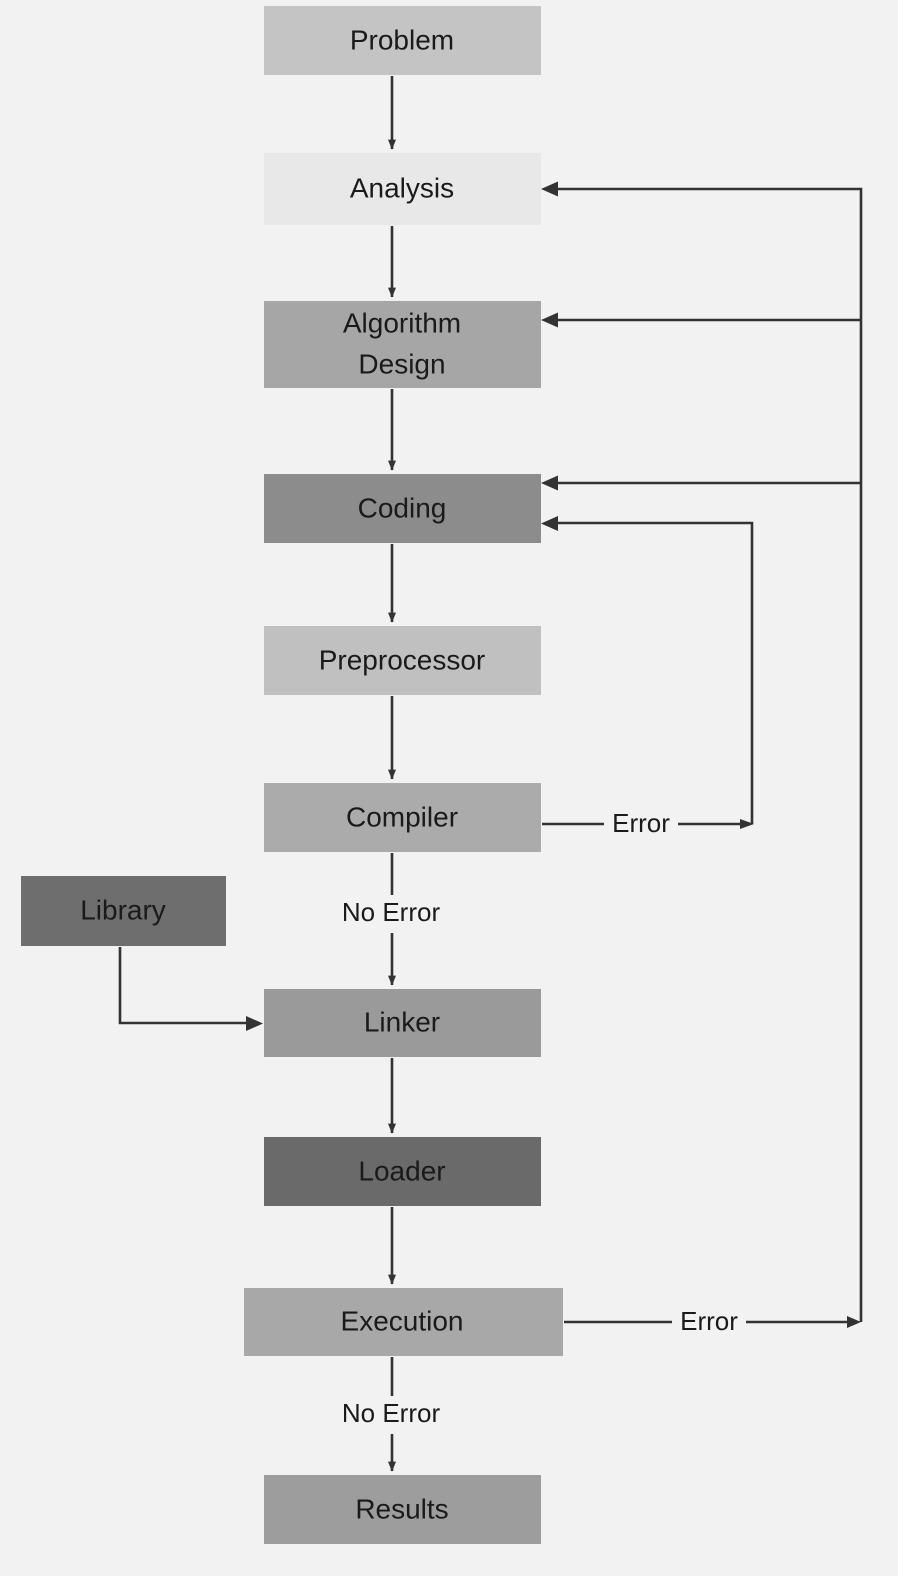 The height and width of the screenshot is (1576, 898). Describe the element at coordinates (402, 322) in the screenshot. I see `node-algorithm-design-label-line1: Algorithm` at that location.